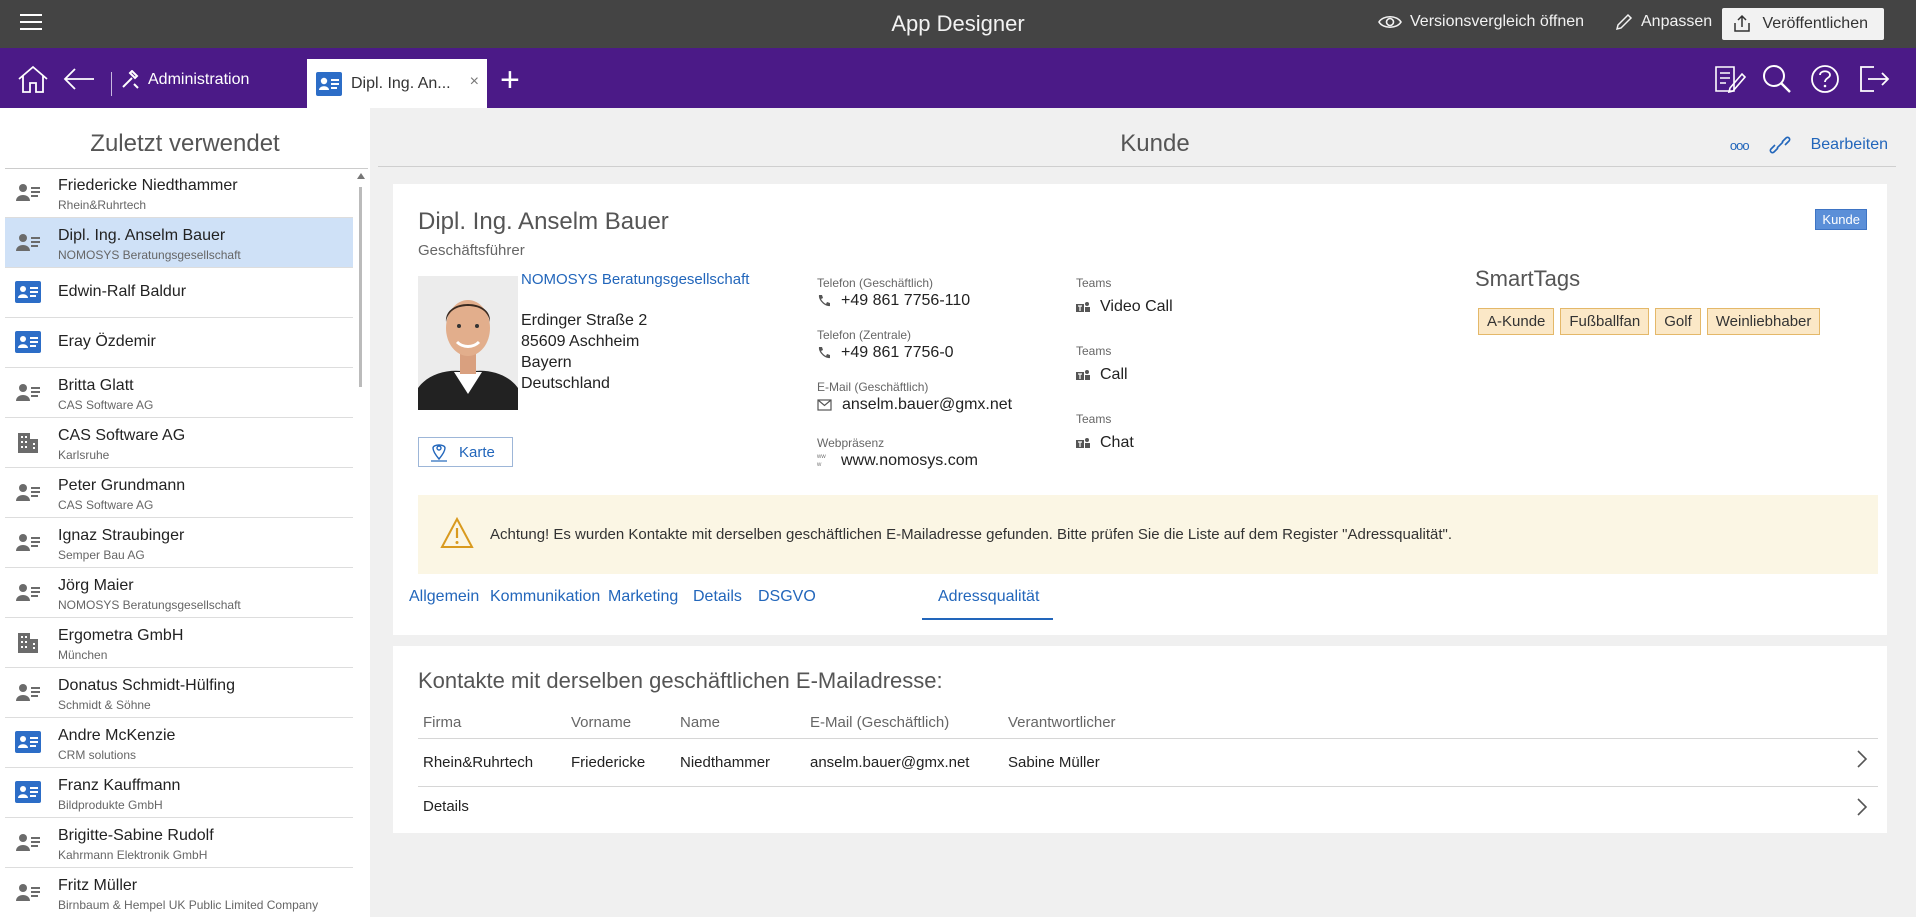  Describe the element at coordinates (1825, 79) in the screenshot. I see `help-icon` at that location.